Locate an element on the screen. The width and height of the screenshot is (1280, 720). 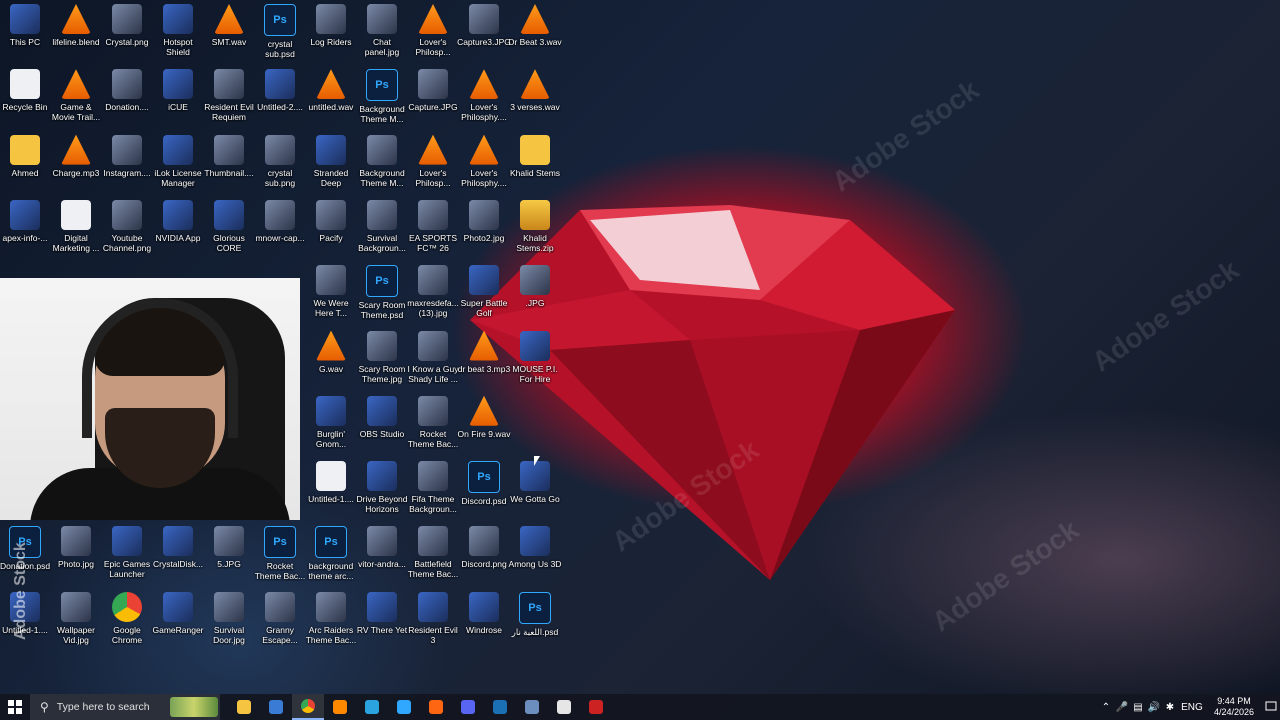
desktop-icon: On Fire 9.wav is located at coordinates (484, 427).